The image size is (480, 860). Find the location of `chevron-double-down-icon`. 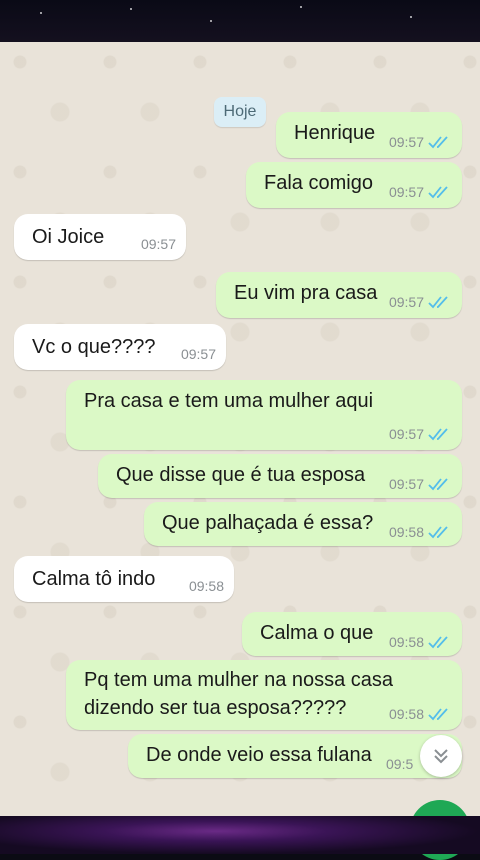

chevron-double-down-icon is located at coordinates (441, 756).